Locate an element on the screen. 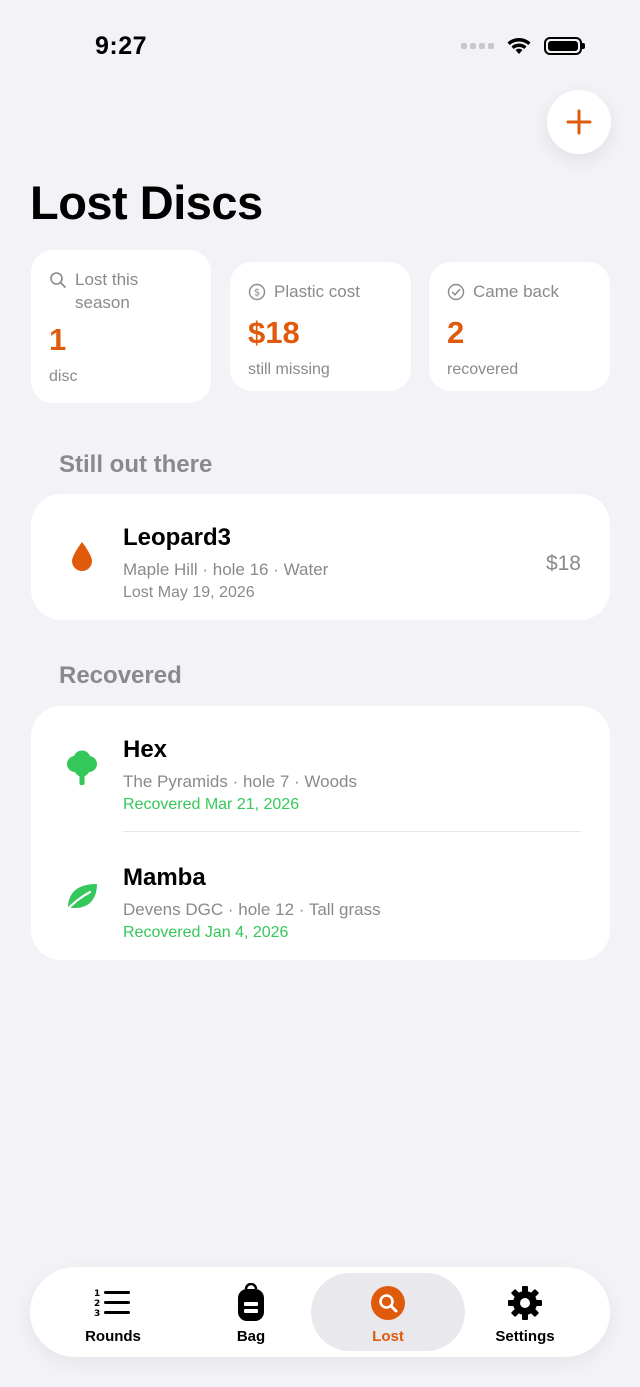  stat-label: Came back is located at coordinates (516, 291).